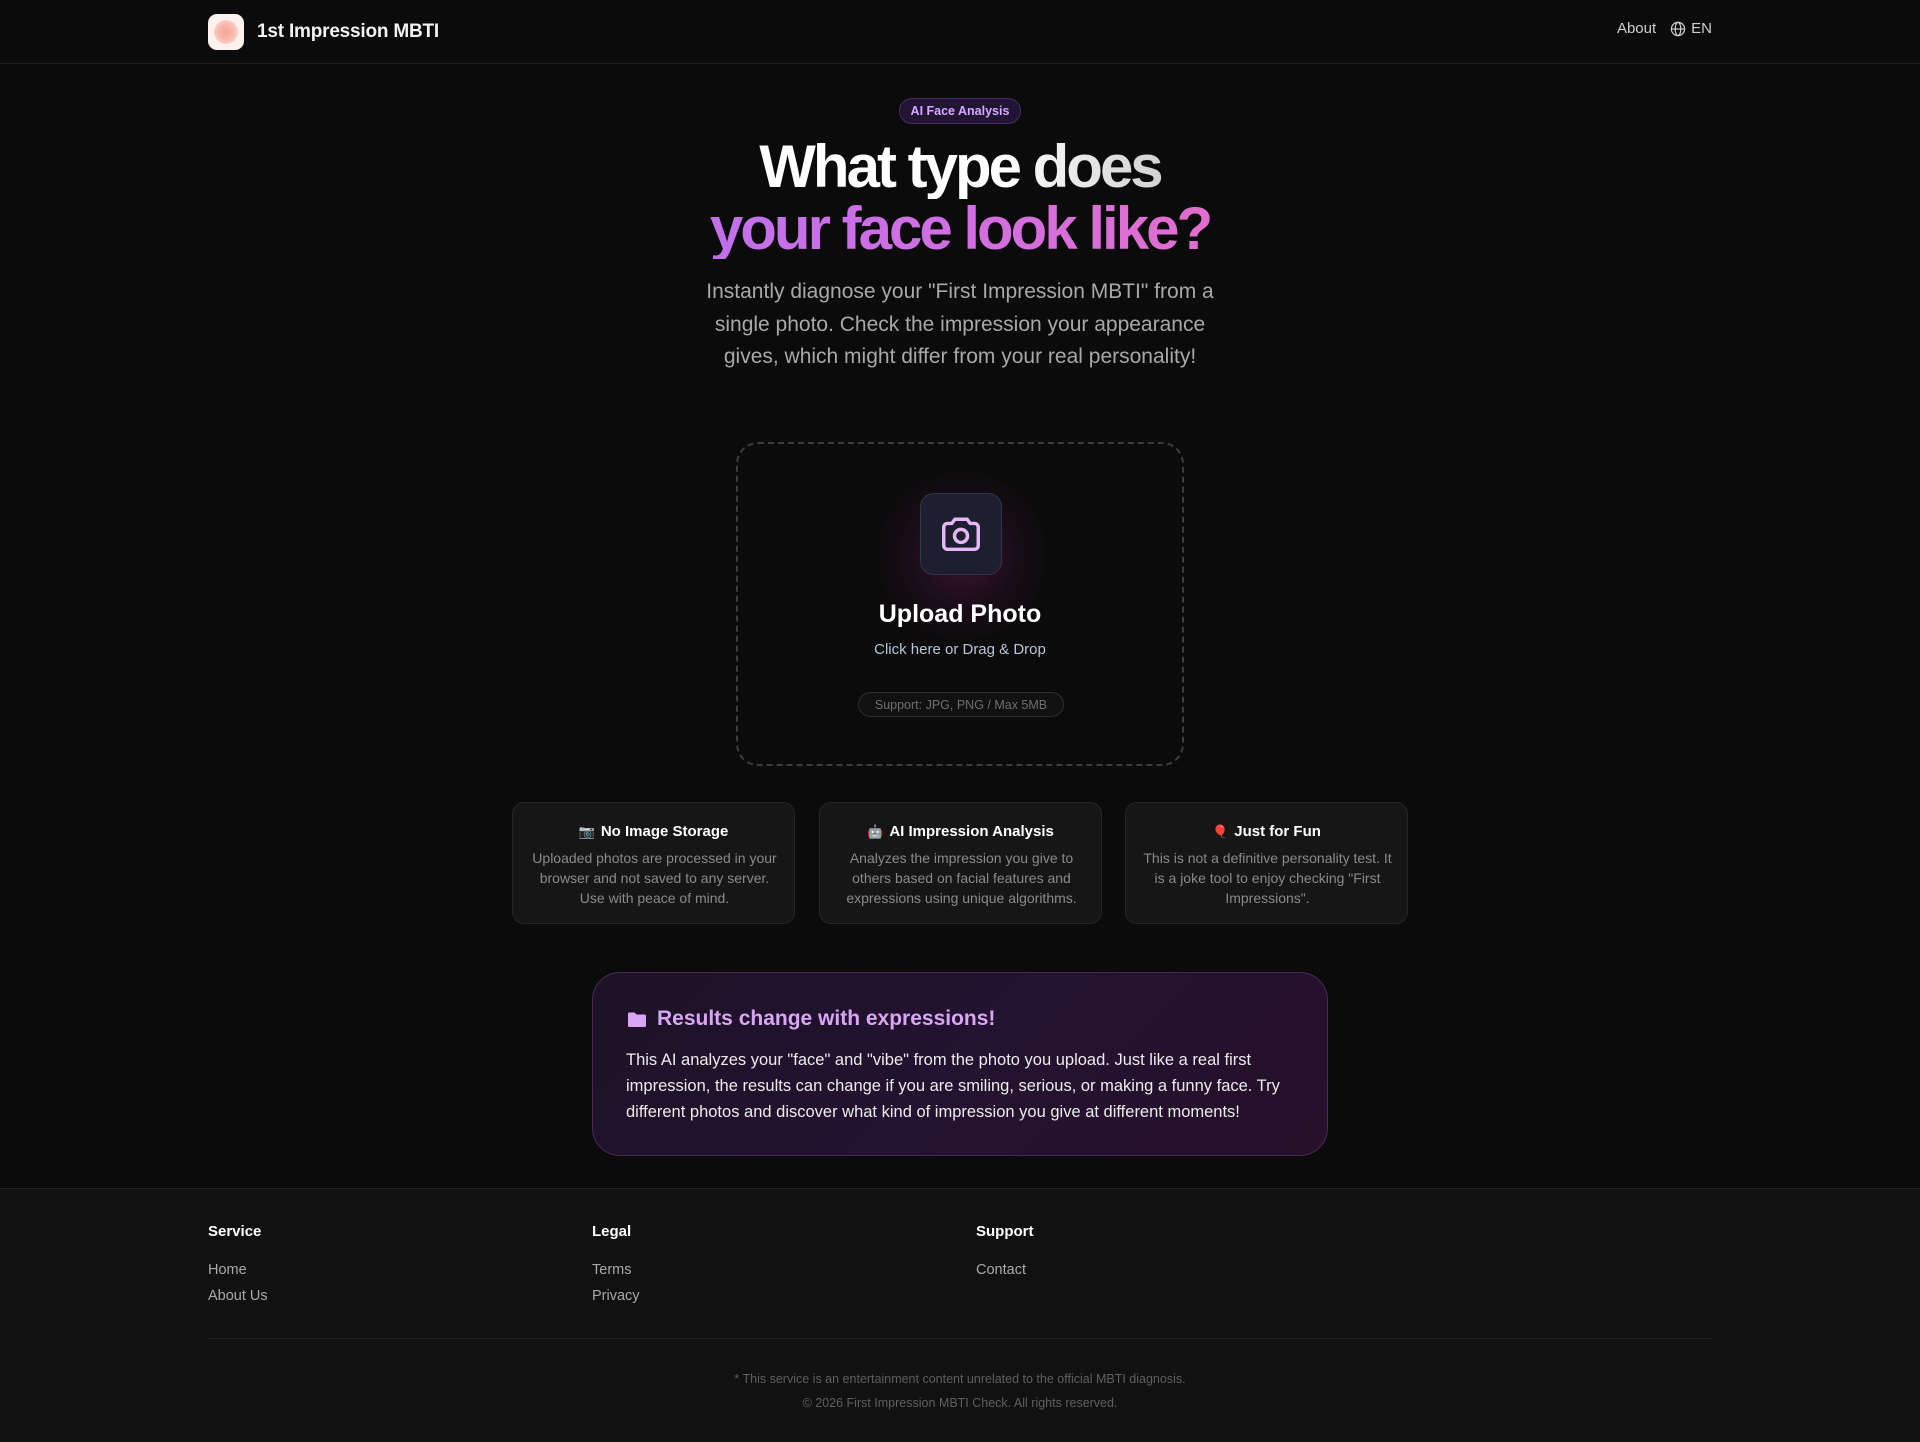  Describe the element at coordinates (826, 1018) in the screenshot. I see `info-title: Results change with expressions!` at that location.